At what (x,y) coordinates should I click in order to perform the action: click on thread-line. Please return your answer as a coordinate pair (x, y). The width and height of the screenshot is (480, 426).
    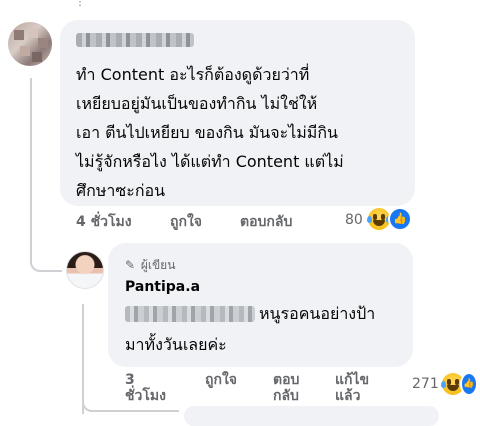
    Looking at the image, I should click on (31, 168).